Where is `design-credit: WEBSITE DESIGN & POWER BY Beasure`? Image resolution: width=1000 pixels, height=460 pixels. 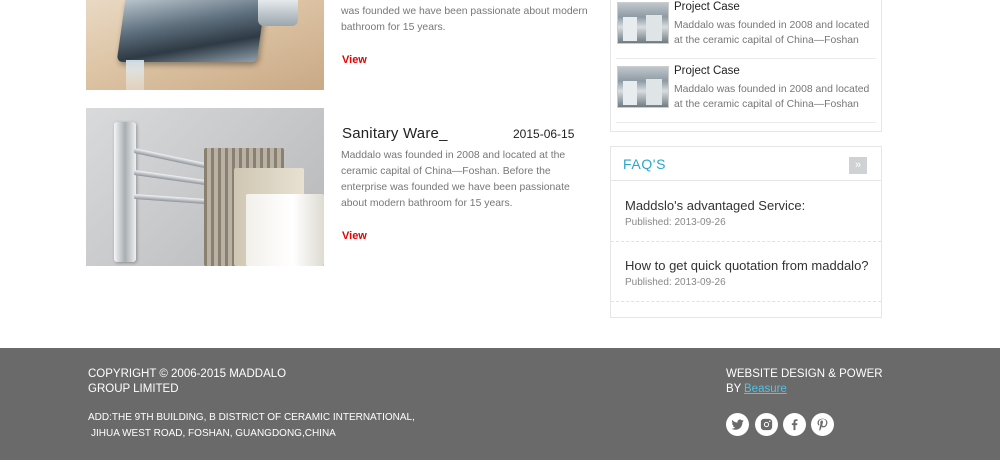
design-credit: WEBSITE DESIGN & POWER BY Beasure is located at coordinates (806, 382).